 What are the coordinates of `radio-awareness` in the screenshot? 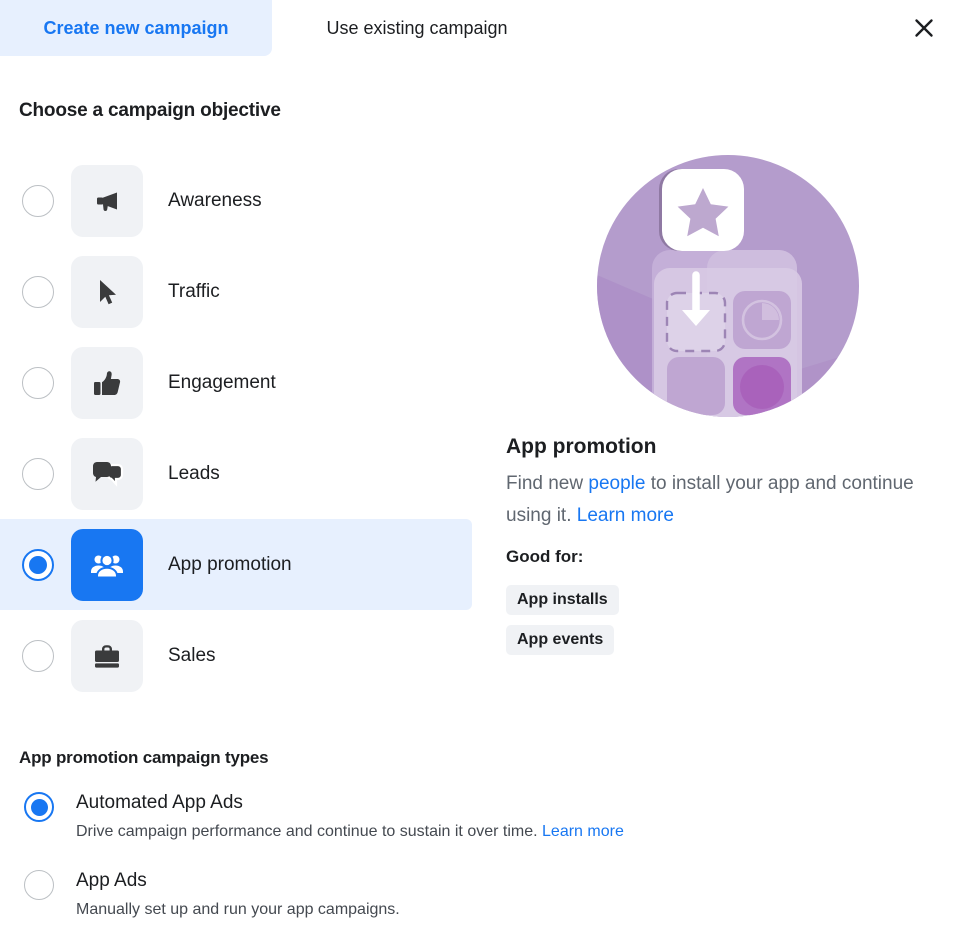 It's located at (38, 200).